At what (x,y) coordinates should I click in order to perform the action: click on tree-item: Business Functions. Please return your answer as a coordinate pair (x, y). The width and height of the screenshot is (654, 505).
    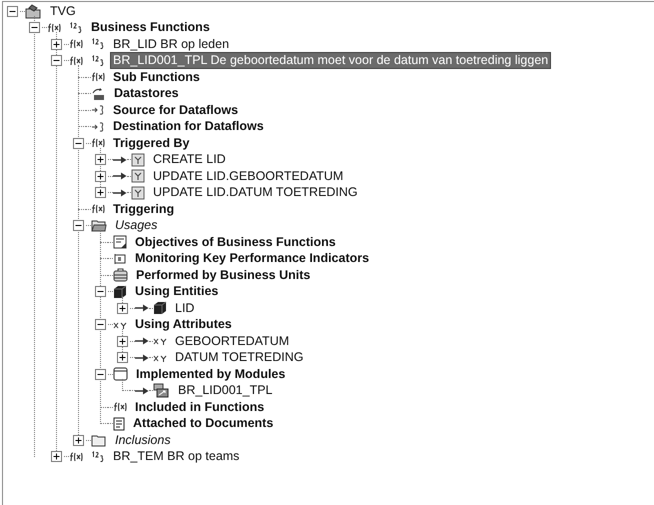
    Looking at the image, I should click on (150, 27).